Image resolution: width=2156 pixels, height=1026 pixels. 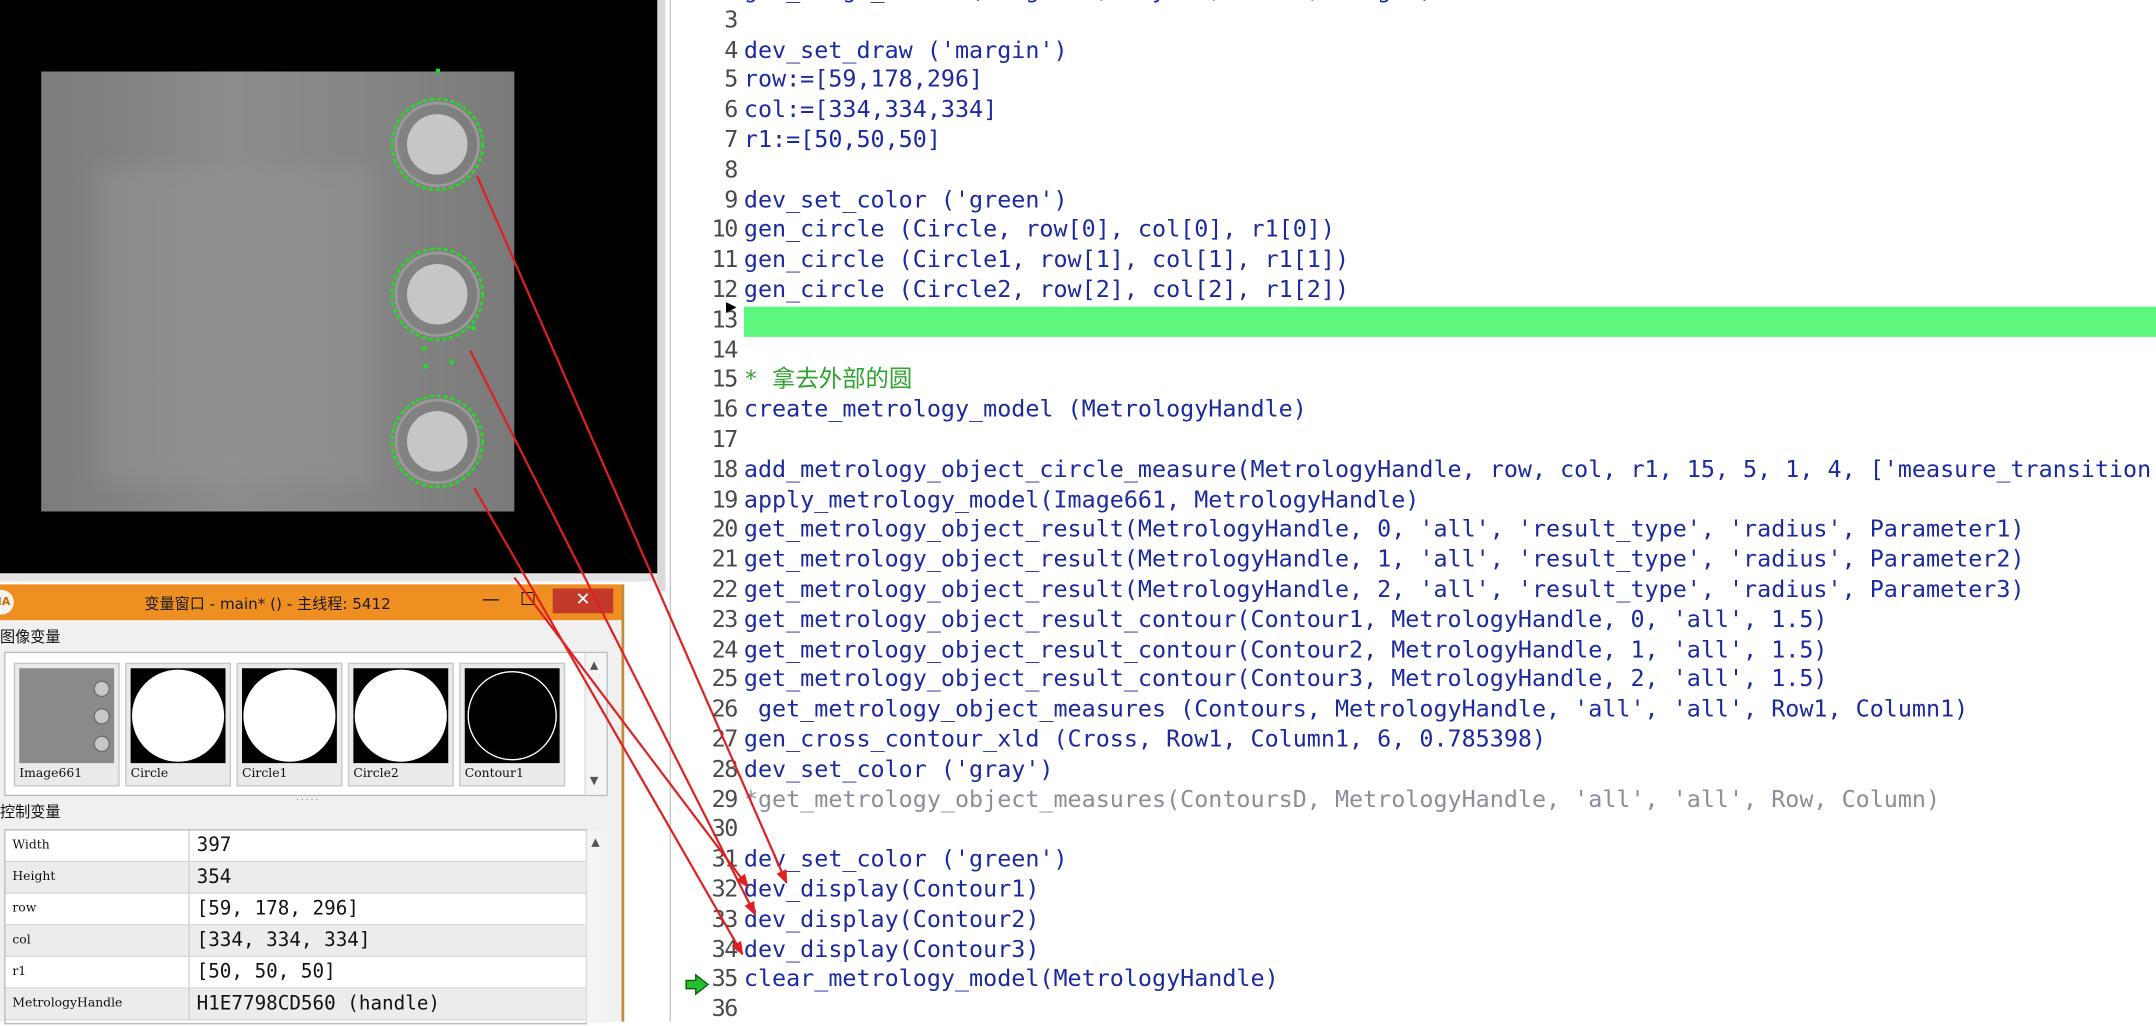 I want to click on code-line: 28 dev_set_color ('gray'), so click(x=1413, y=771).